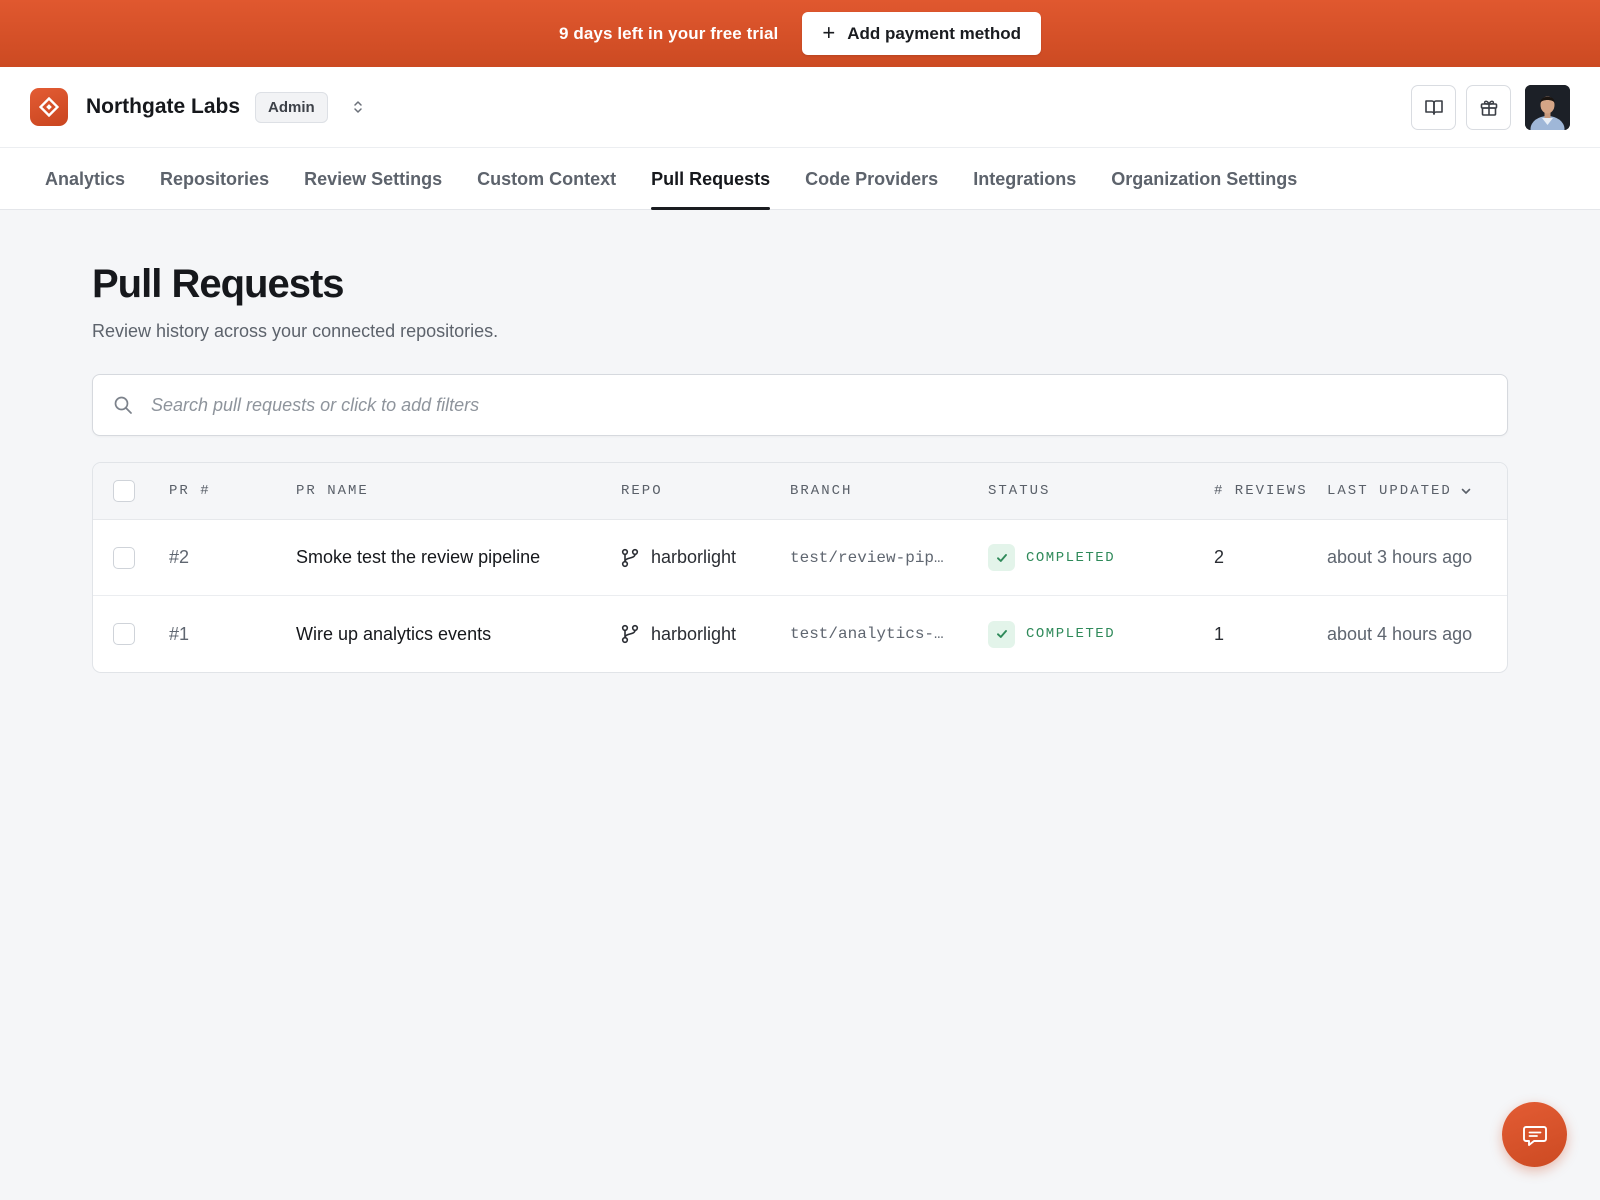 The height and width of the screenshot is (1200, 1600). I want to click on header-actions, so click(1490, 107).